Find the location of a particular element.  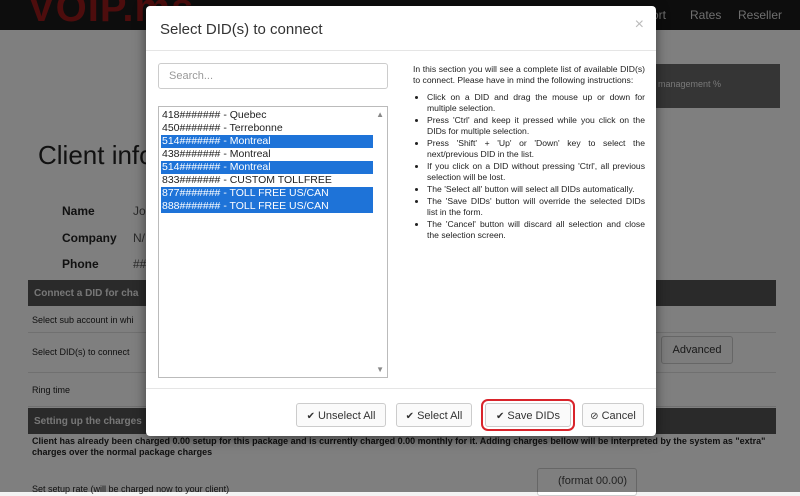

modal-title: Select DID(s) to connect is located at coordinates (241, 29).